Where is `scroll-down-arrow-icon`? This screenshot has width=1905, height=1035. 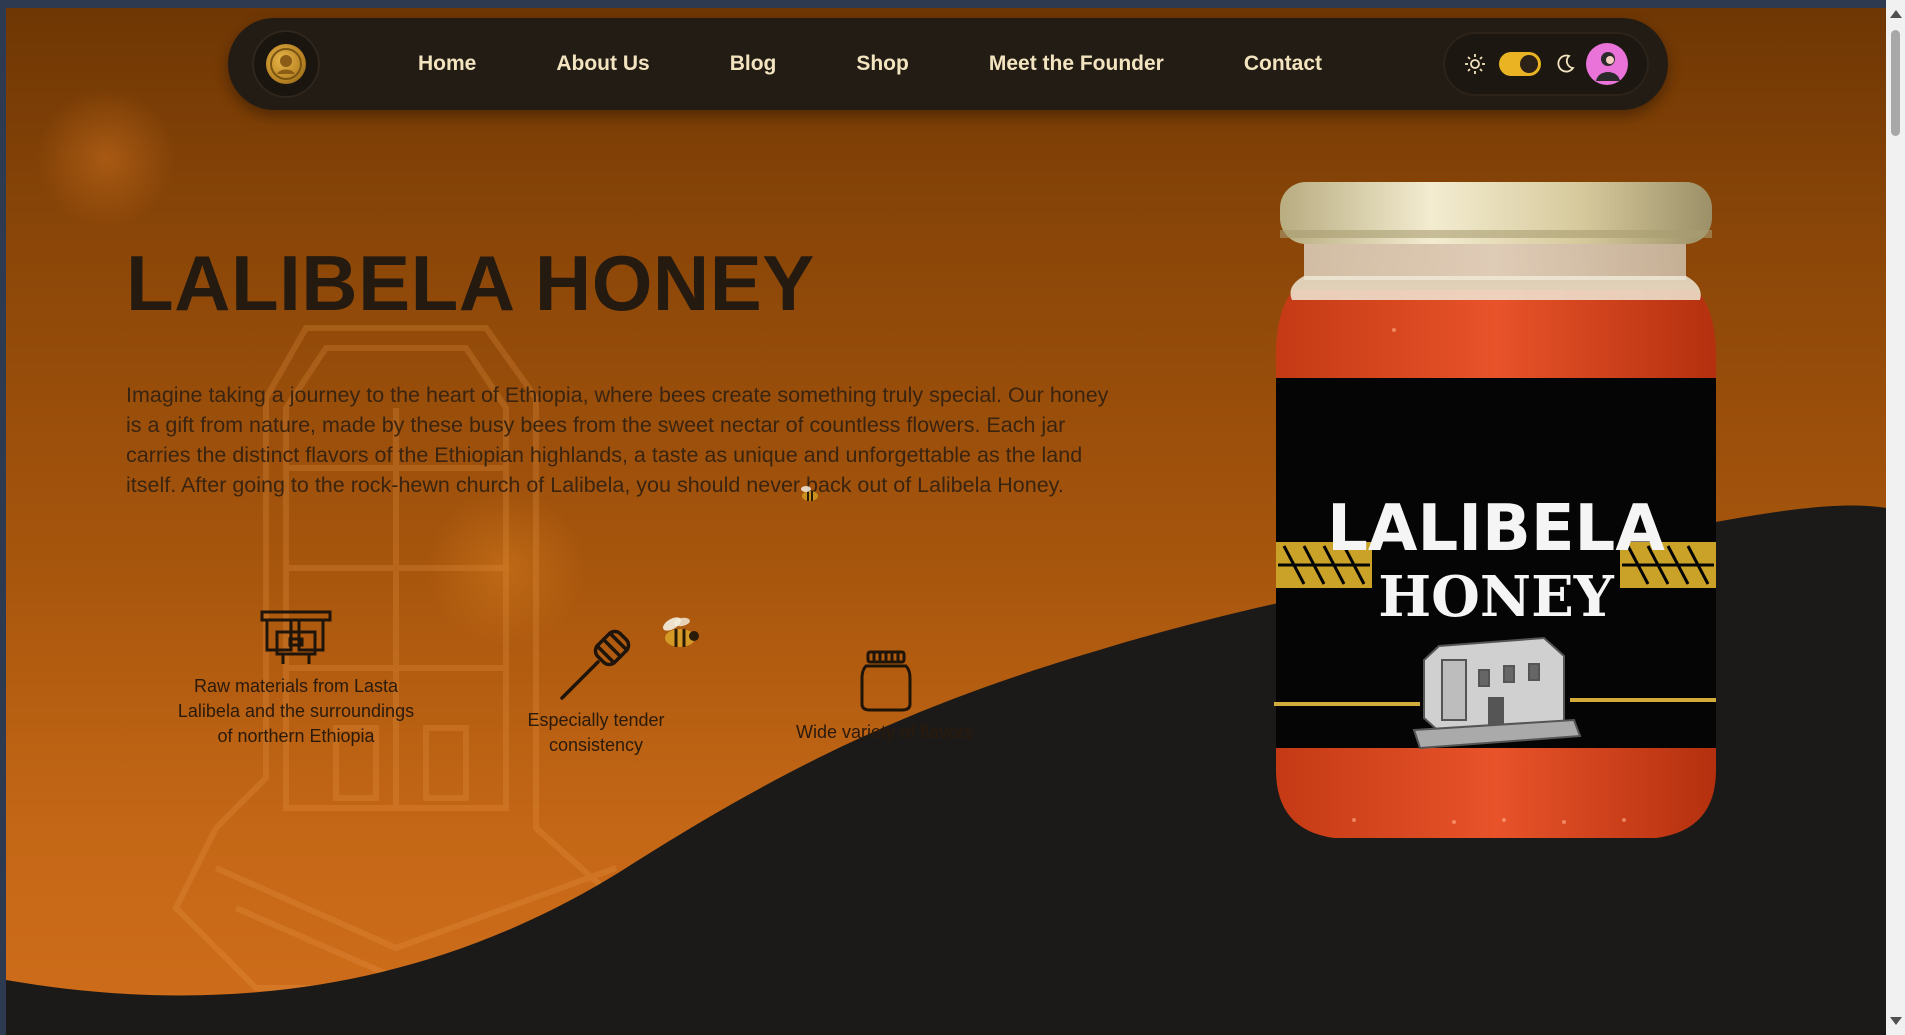
scroll-down-arrow-icon is located at coordinates (1896, 1021).